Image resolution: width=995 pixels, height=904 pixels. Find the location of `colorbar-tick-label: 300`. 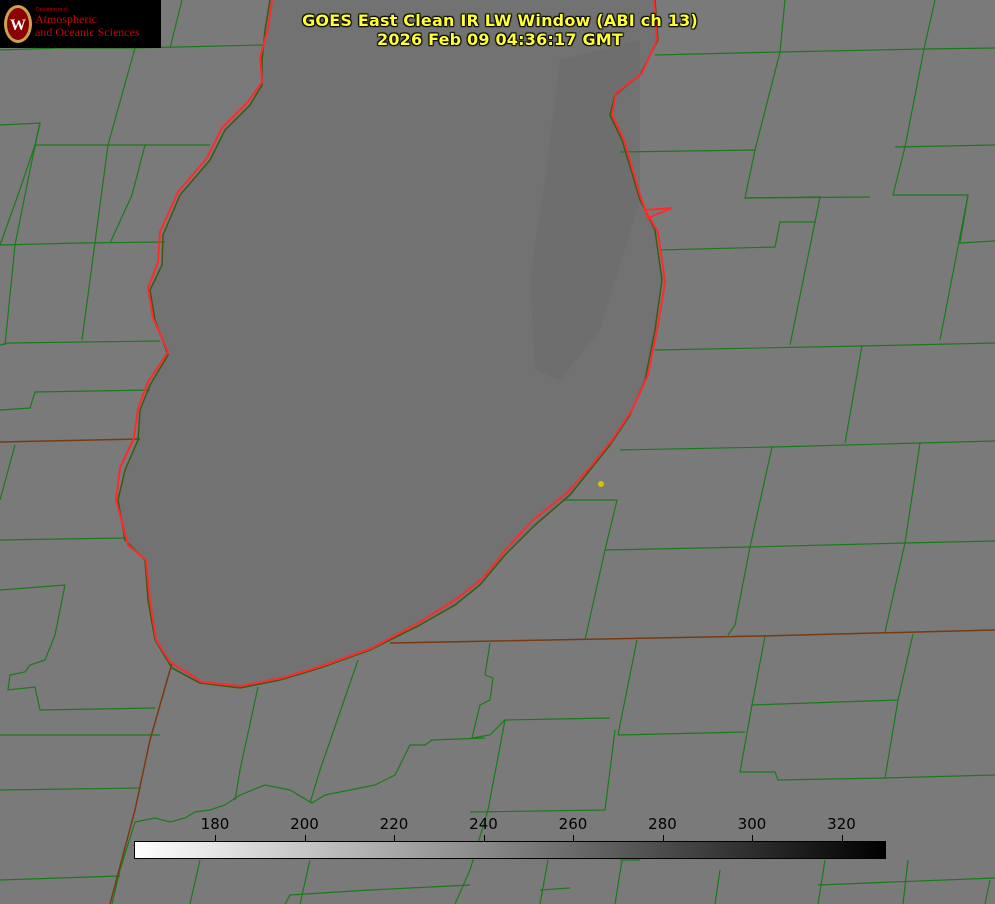

colorbar-tick-label: 300 is located at coordinates (752, 824).